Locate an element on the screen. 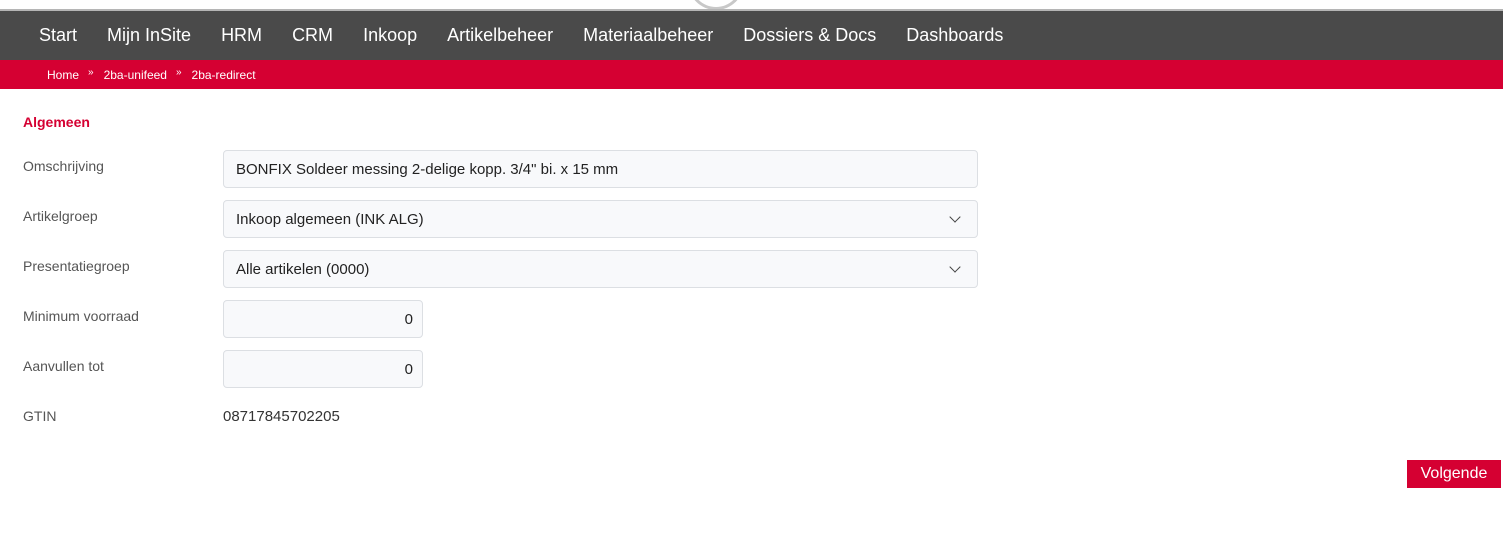 This screenshot has width=1503, height=534. minimum-voorraad-value: 0 is located at coordinates (408, 319).